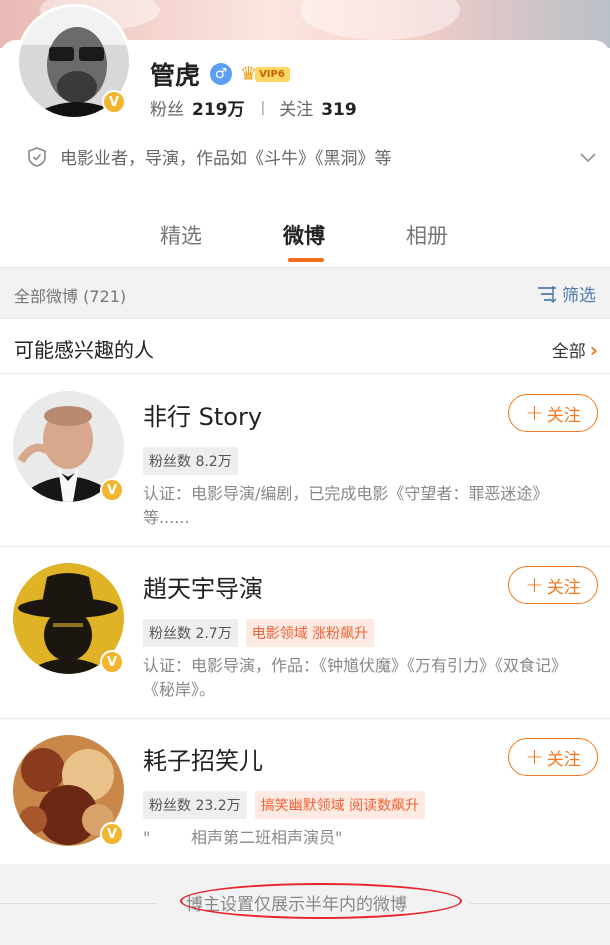  What do you see at coordinates (304, 235) in the screenshot?
I see `tab-weibo: 微博` at bounding box center [304, 235].